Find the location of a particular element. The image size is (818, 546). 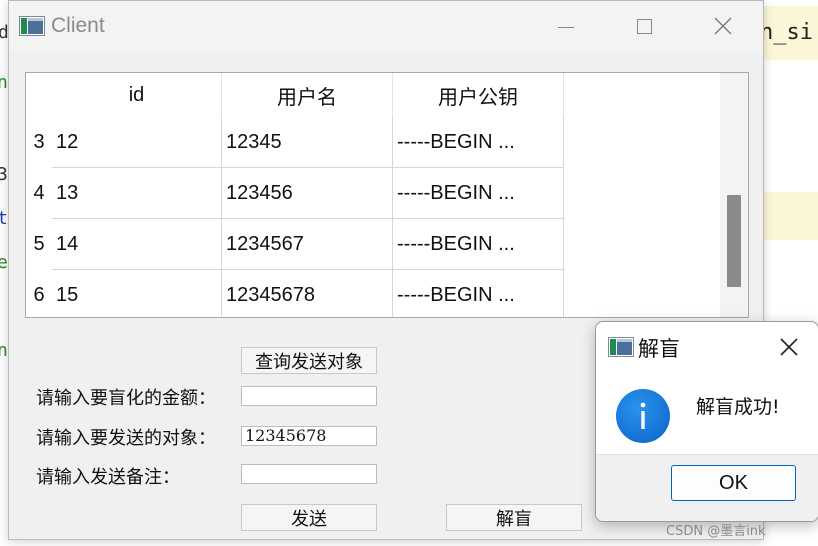

send-button: 发送 is located at coordinates (309, 517).